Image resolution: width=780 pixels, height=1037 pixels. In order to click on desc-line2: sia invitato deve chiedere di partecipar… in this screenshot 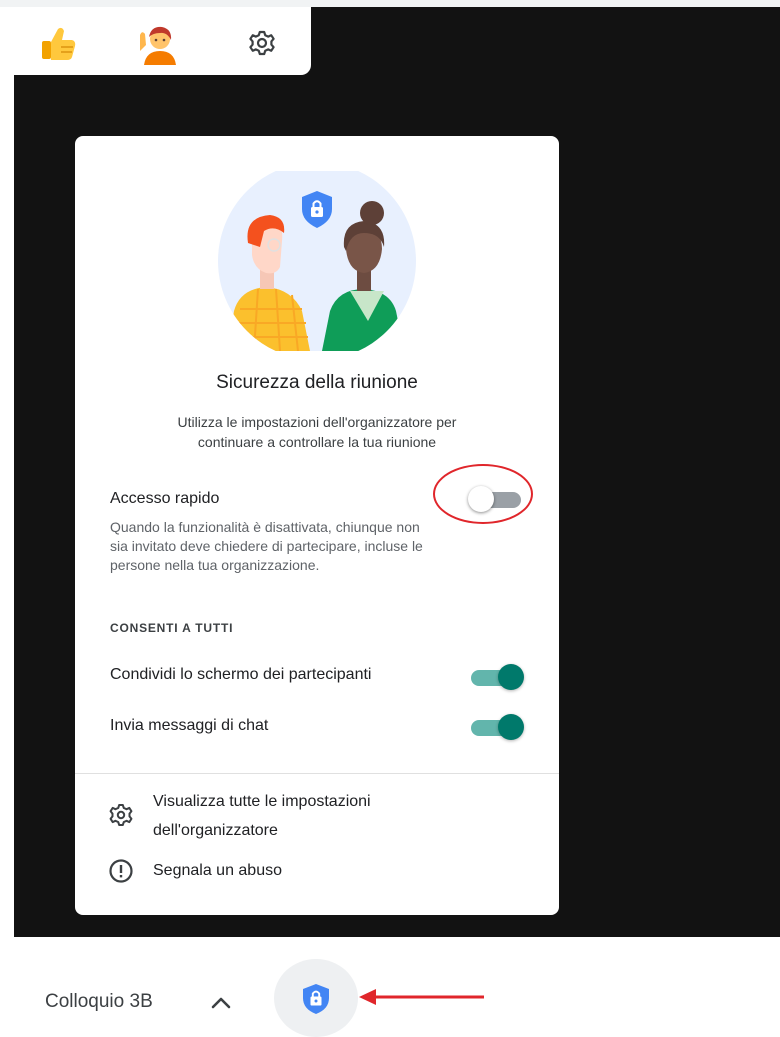, I will do `click(266, 546)`.